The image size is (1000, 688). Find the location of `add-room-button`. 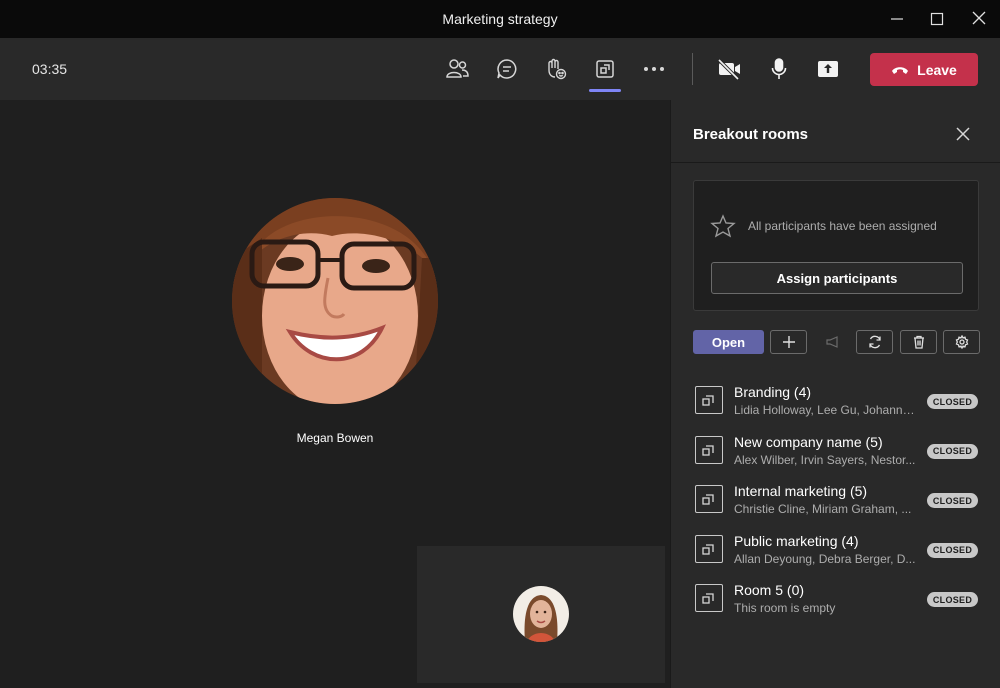

add-room-button is located at coordinates (788, 342).